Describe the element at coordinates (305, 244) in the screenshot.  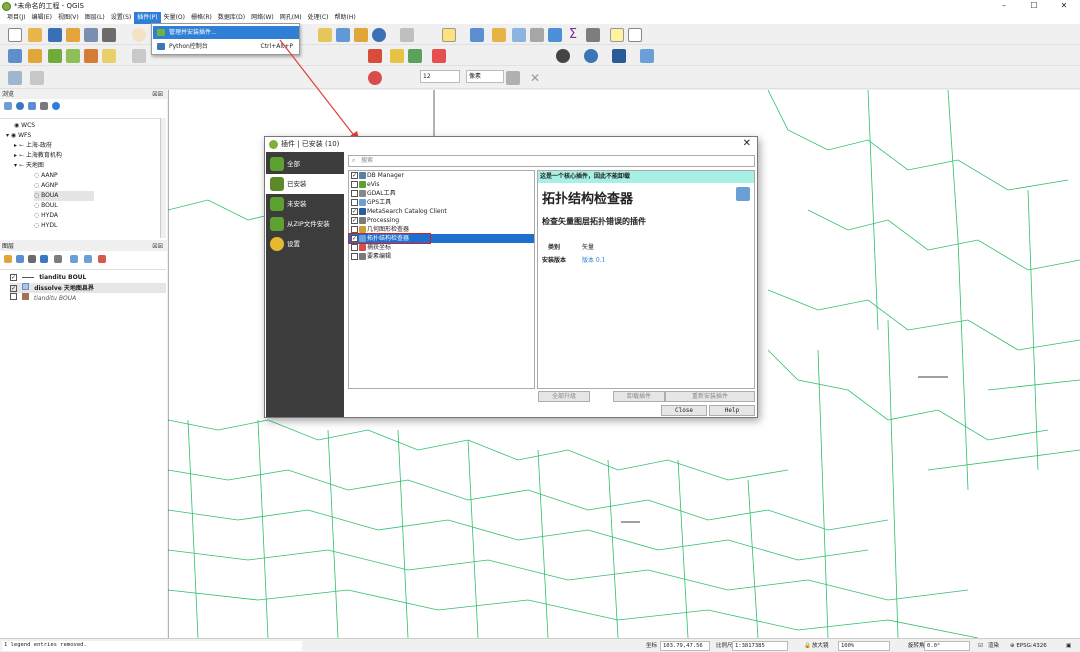
I see `tab-settings: 设置` at that location.